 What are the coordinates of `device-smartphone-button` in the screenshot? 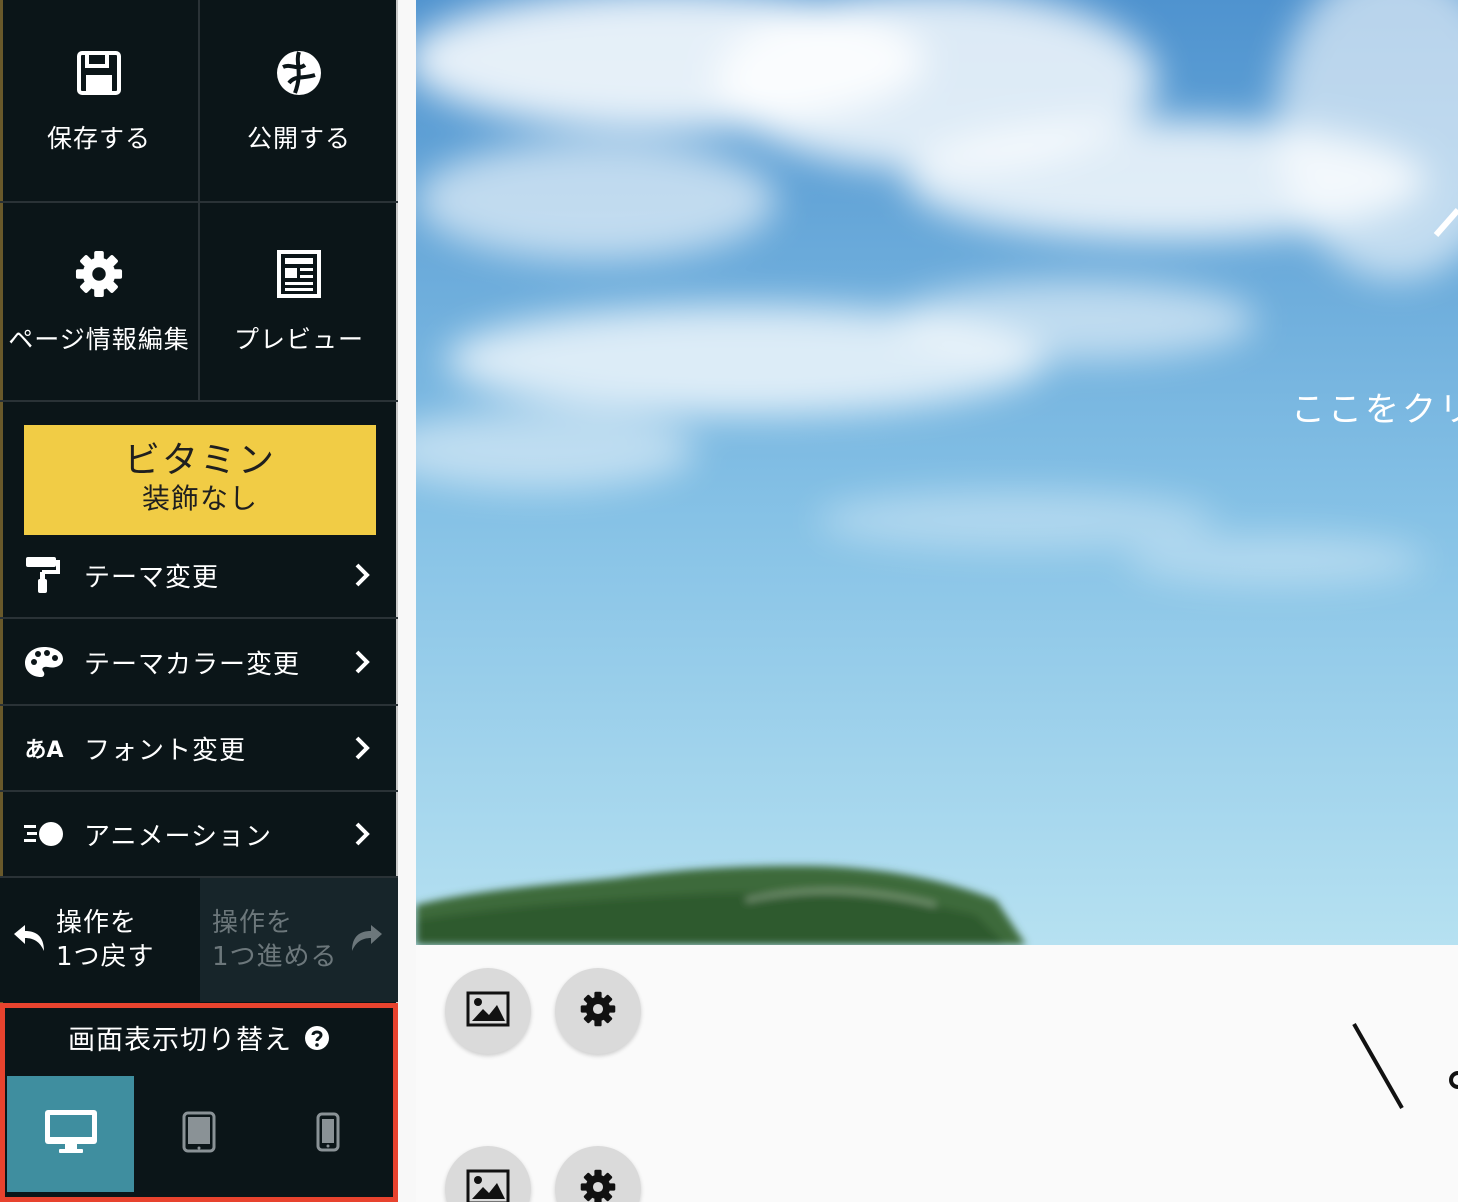 It's located at (328, 1134).